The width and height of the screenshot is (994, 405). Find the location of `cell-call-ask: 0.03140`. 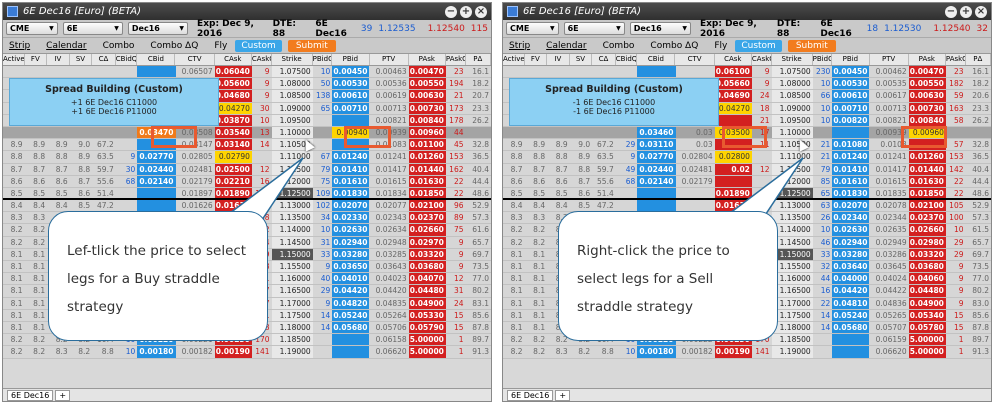

cell-call-ask: 0.03140 is located at coordinates (233, 145).